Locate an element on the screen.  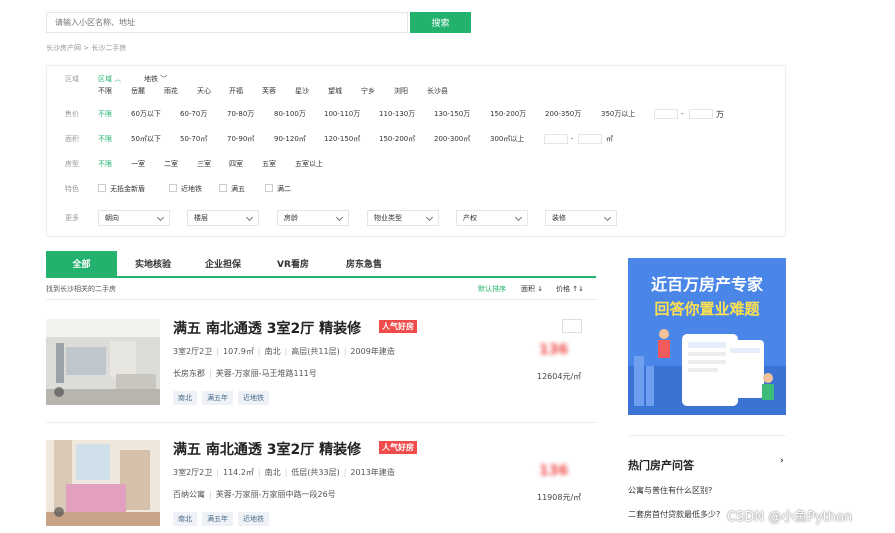
attr-floor: 高层(共11层) is located at coordinates (315, 351).